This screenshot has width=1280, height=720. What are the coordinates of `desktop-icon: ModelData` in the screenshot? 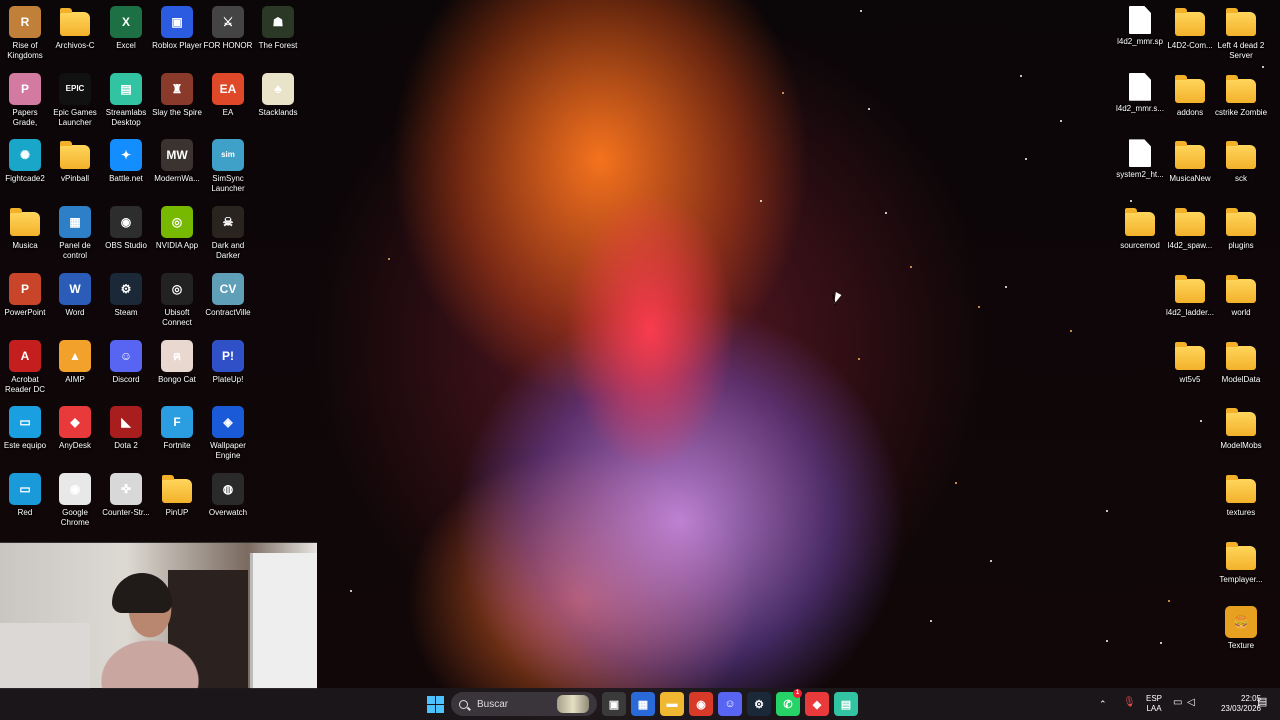 It's located at (1241, 369).